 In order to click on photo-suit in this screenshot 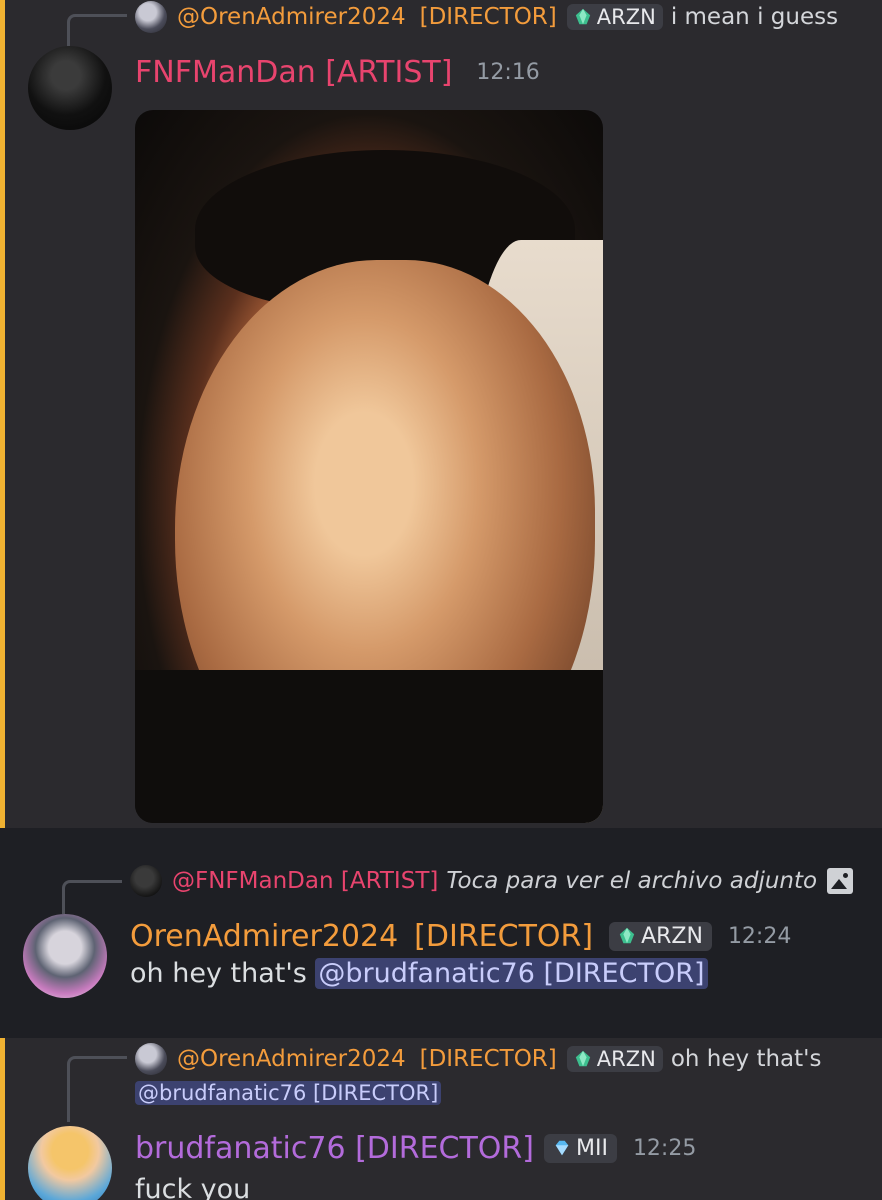, I will do `click(369, 746)`.